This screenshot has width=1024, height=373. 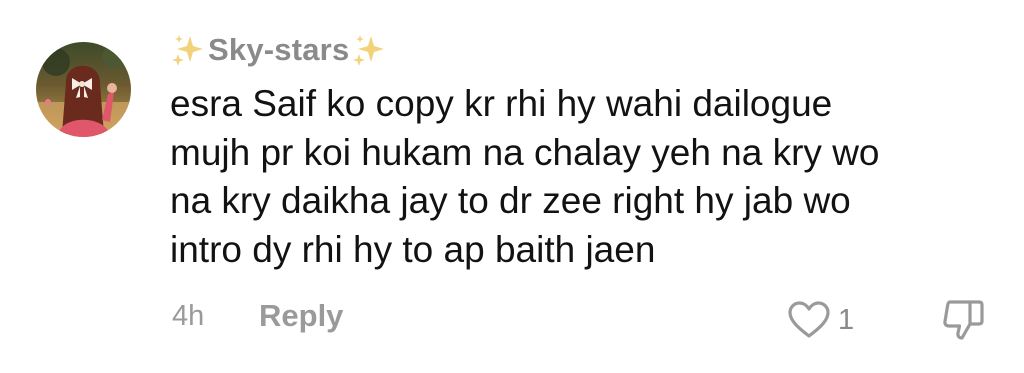 I want to click on heart-outline-icon, so click(x=809, y=319).